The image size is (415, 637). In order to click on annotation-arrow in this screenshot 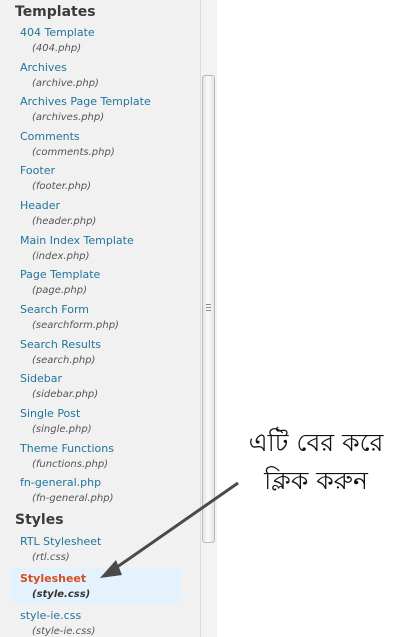, I will do `click(169, 529)`.